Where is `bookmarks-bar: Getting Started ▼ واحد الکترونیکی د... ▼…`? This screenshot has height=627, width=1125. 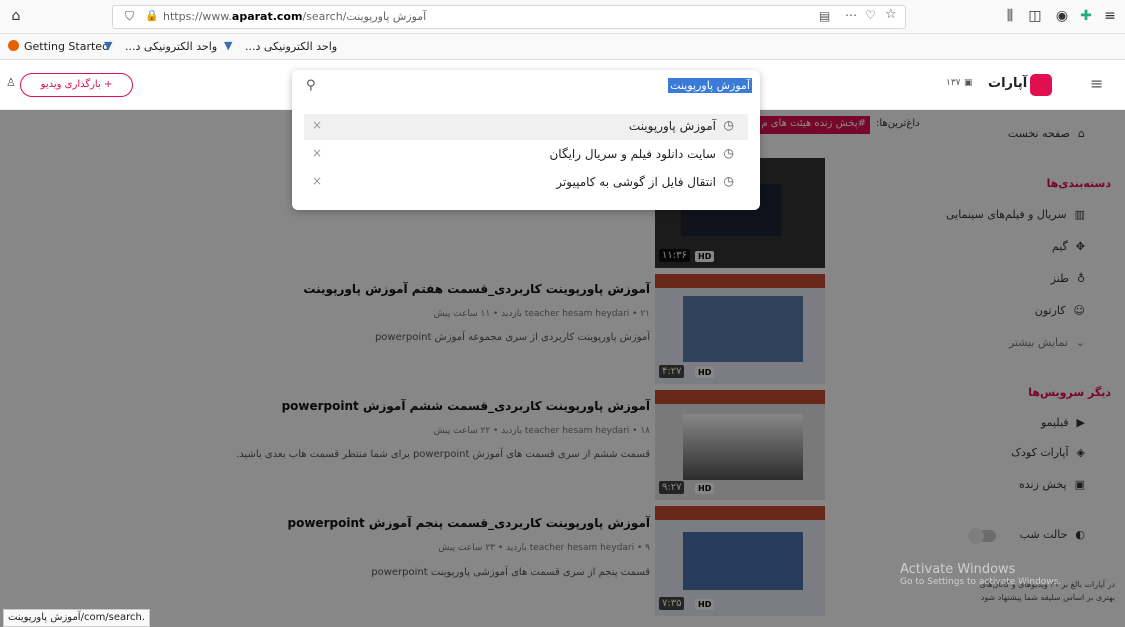
bookmarks-bar: Getting Started ▼ واحد الکترونیکی د... ▼… is located at coordinates (562, 47).